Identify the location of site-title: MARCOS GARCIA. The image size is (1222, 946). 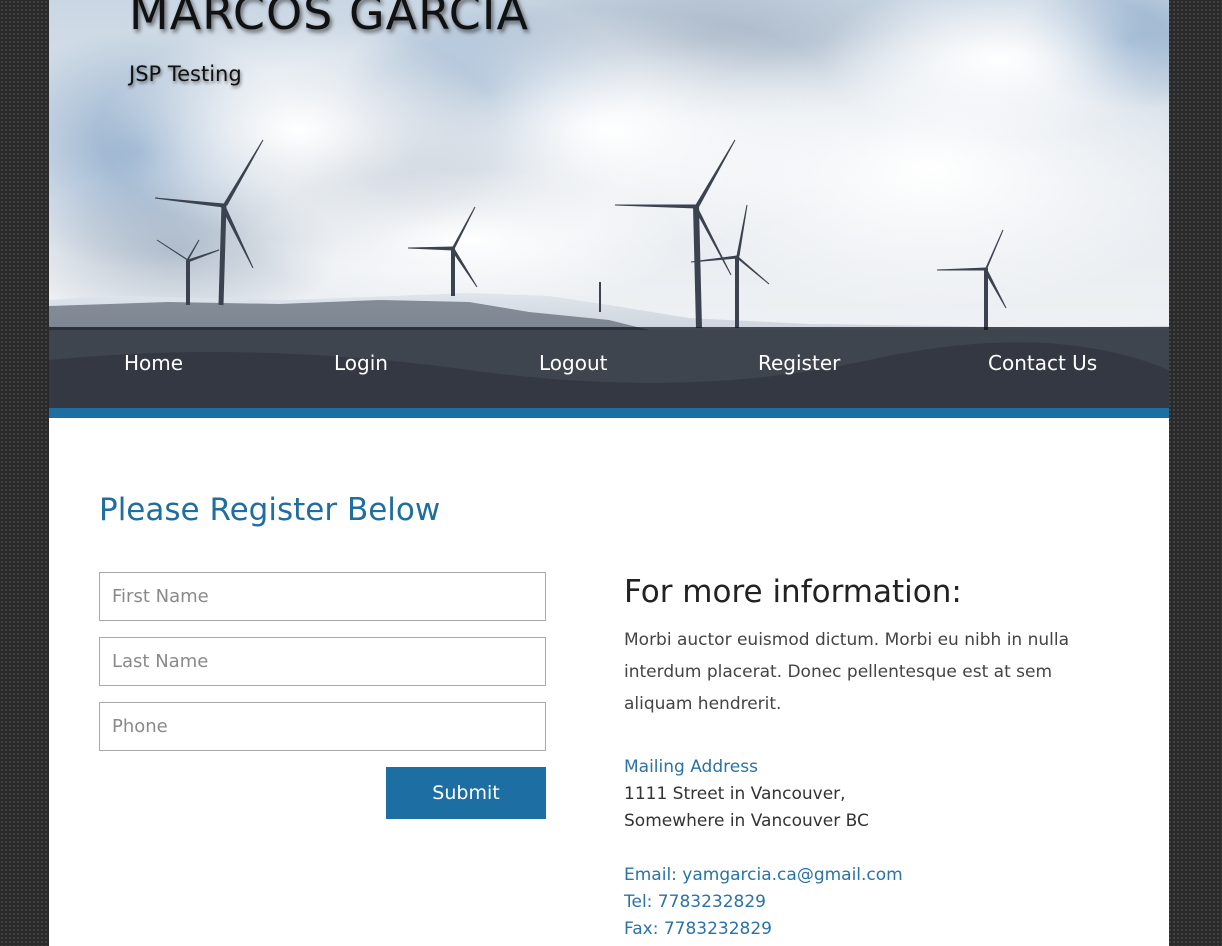
(329, 20).